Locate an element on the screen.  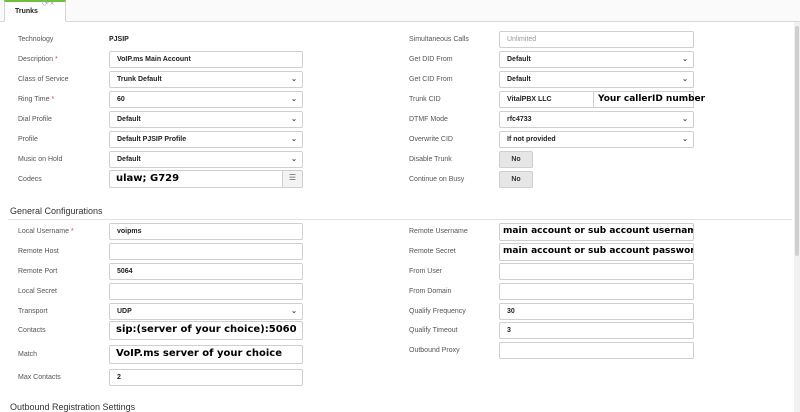
remote-secret-label: Remote Secret is located at coordinates (432, 251).